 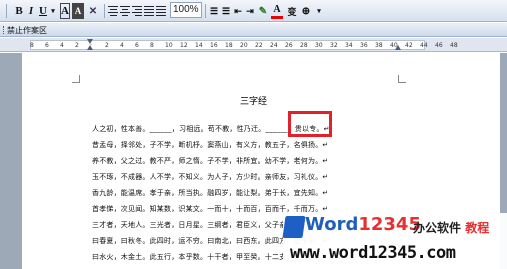 What do you see at coordinates (274, 45) in the screenshot?
I see `ruler-tick-label: 24` at bounding box center [274, 45].